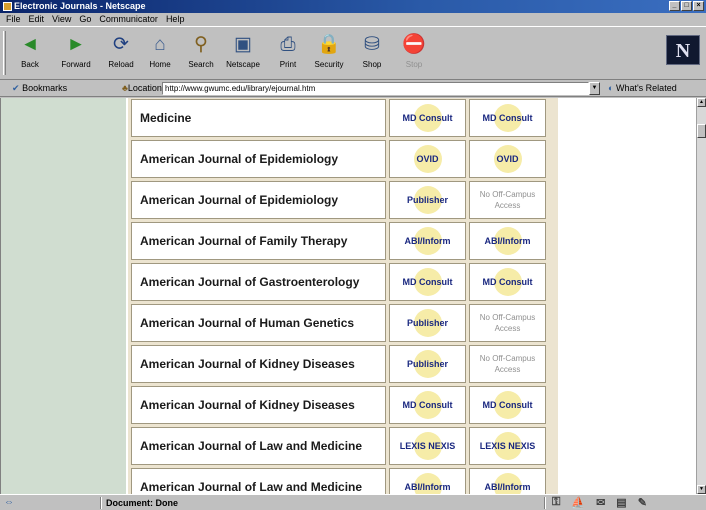 The height and width of the screenshot is (510, 706). Describe the element at coordinates (258, 323) in the screenshot. I see `journal-name: American Journal of Human Genetics` at that location.